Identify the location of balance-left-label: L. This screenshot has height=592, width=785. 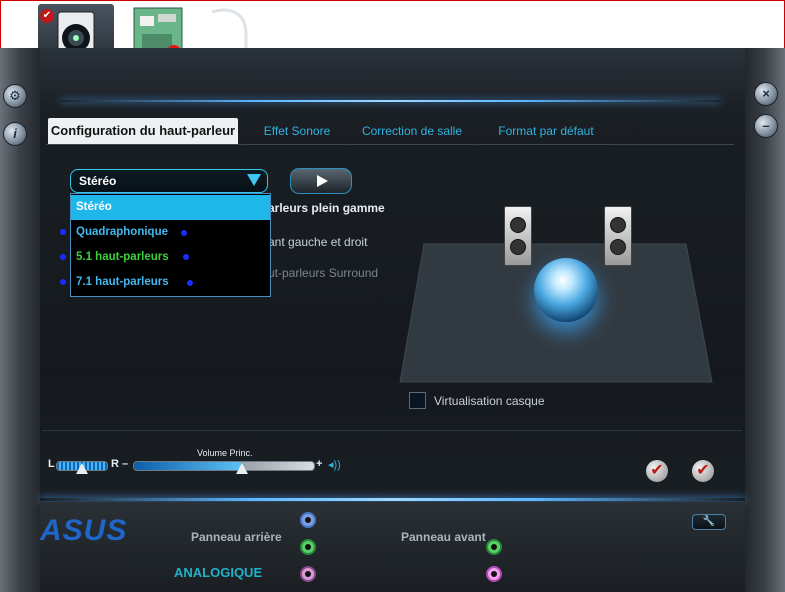
(51, 464).